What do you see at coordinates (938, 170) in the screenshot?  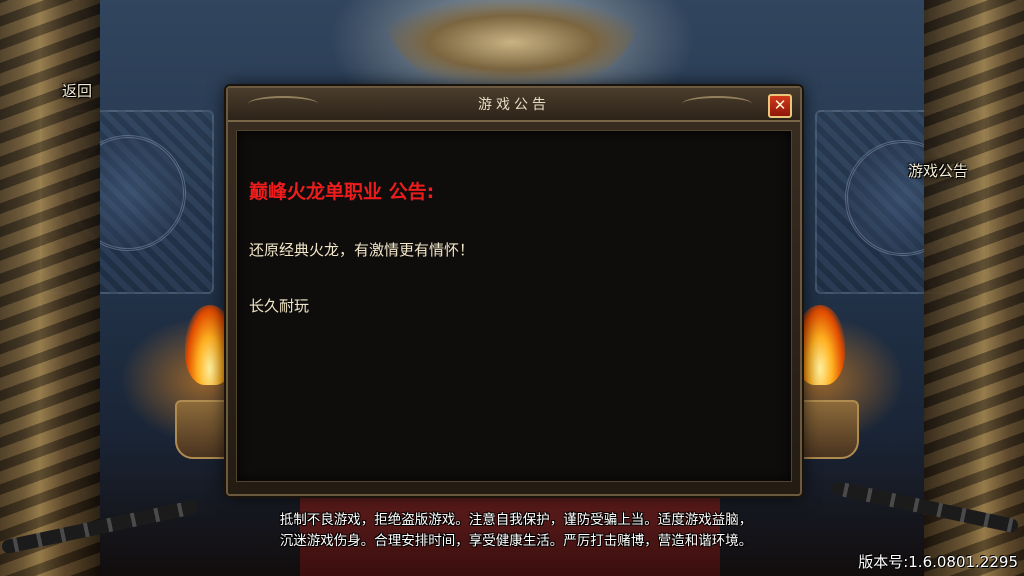 I see `announcement-button: 游戏公告` at bounding box center [938, 170].